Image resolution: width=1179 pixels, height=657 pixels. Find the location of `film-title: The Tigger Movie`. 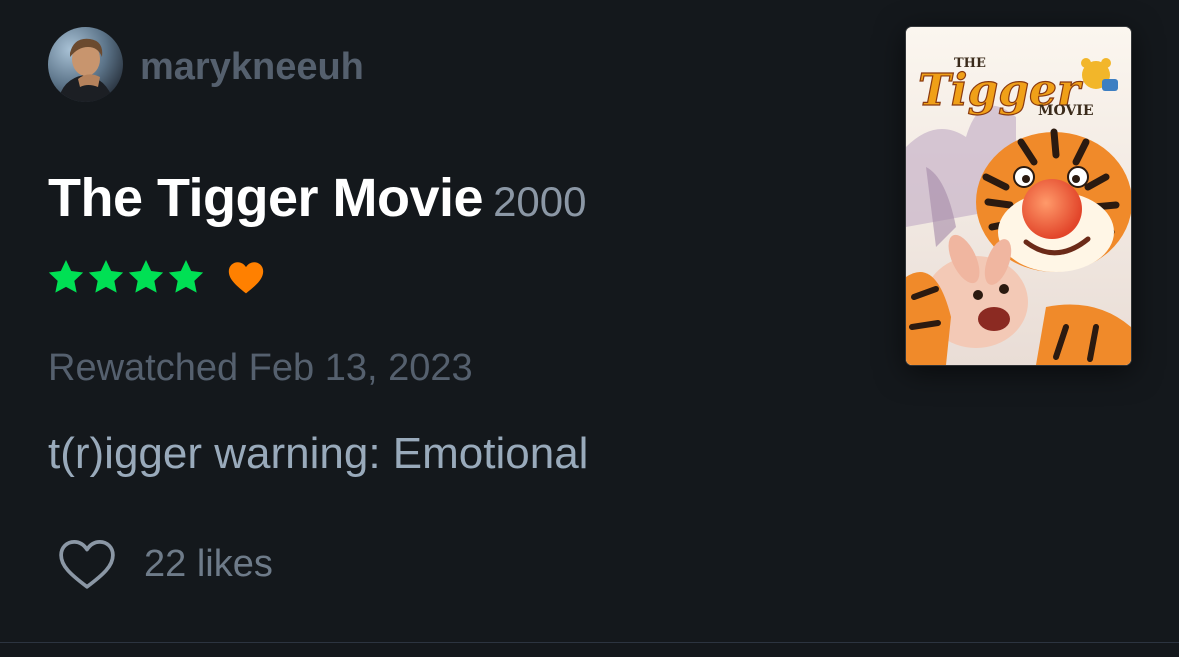

film-title: The Tigger Movie is located at coordinates (266, 198).